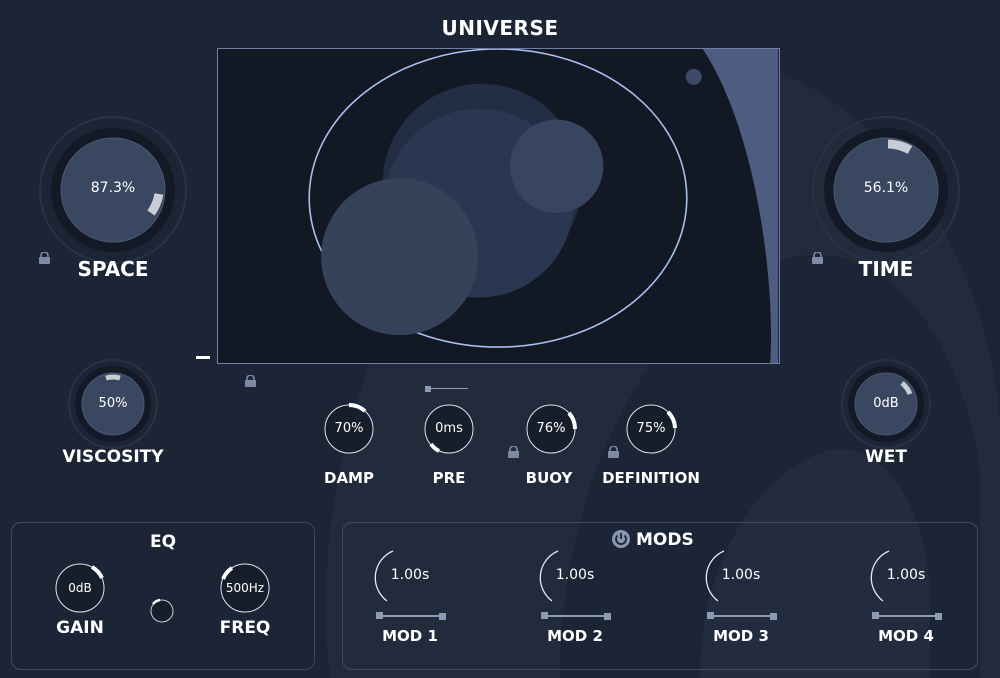  What do you see at coordinates (556, 166) in the screenshot?
I see `sphere-small` at bounding box center [556, 166].